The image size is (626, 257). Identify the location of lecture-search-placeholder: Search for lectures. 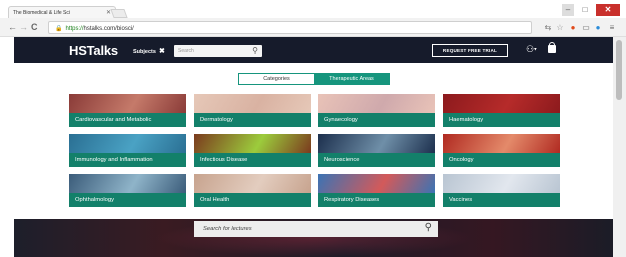
(227, 229).